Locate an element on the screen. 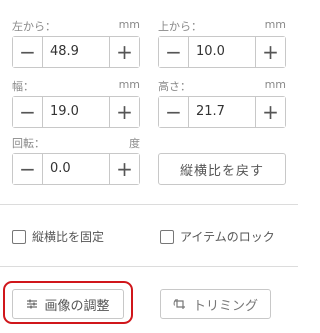  rotation-header: 回転： 度 is located at coordinates (76, 143).